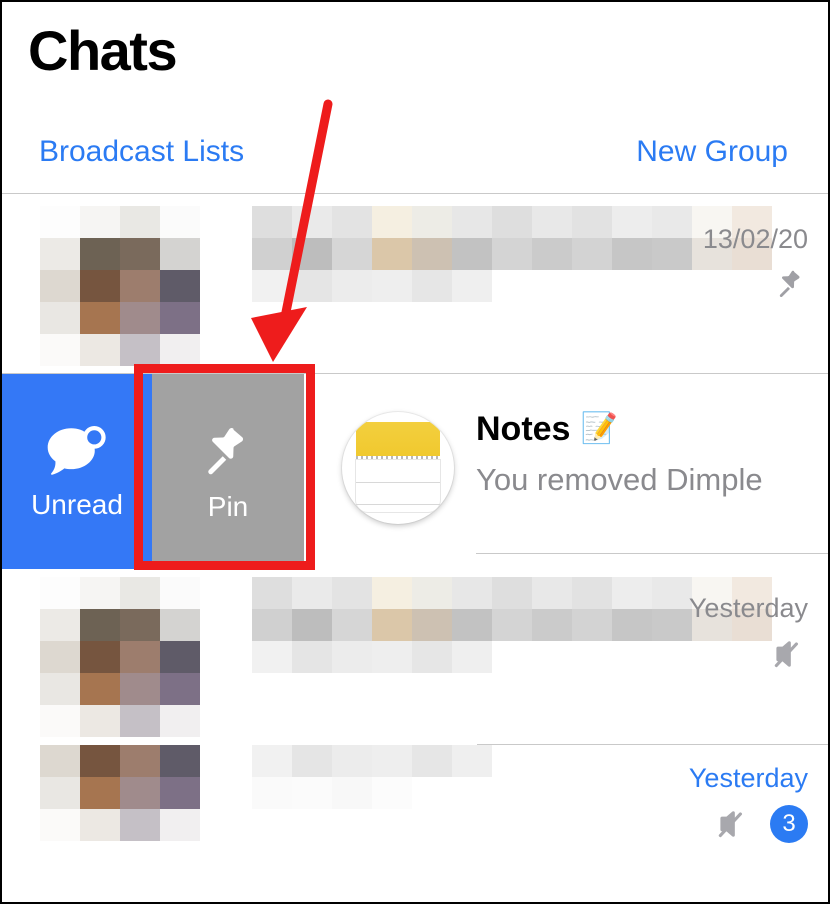  Describe the element at coordinates (141, 152) in the screenshot. I see `broadcast-lists-link: Broadcast Lists` at that location.